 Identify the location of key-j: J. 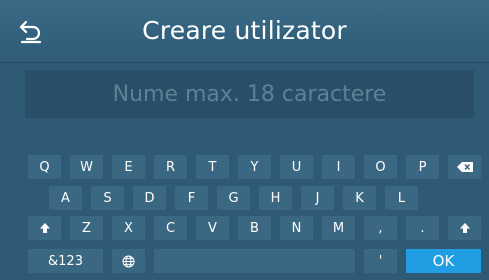
(317, 198).